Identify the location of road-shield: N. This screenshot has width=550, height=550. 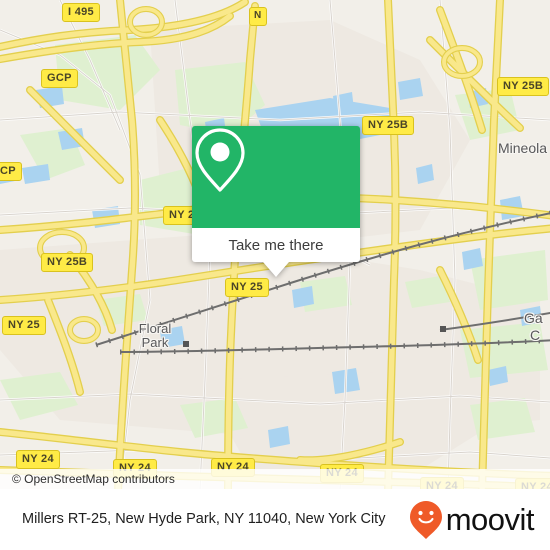
(258, 16).